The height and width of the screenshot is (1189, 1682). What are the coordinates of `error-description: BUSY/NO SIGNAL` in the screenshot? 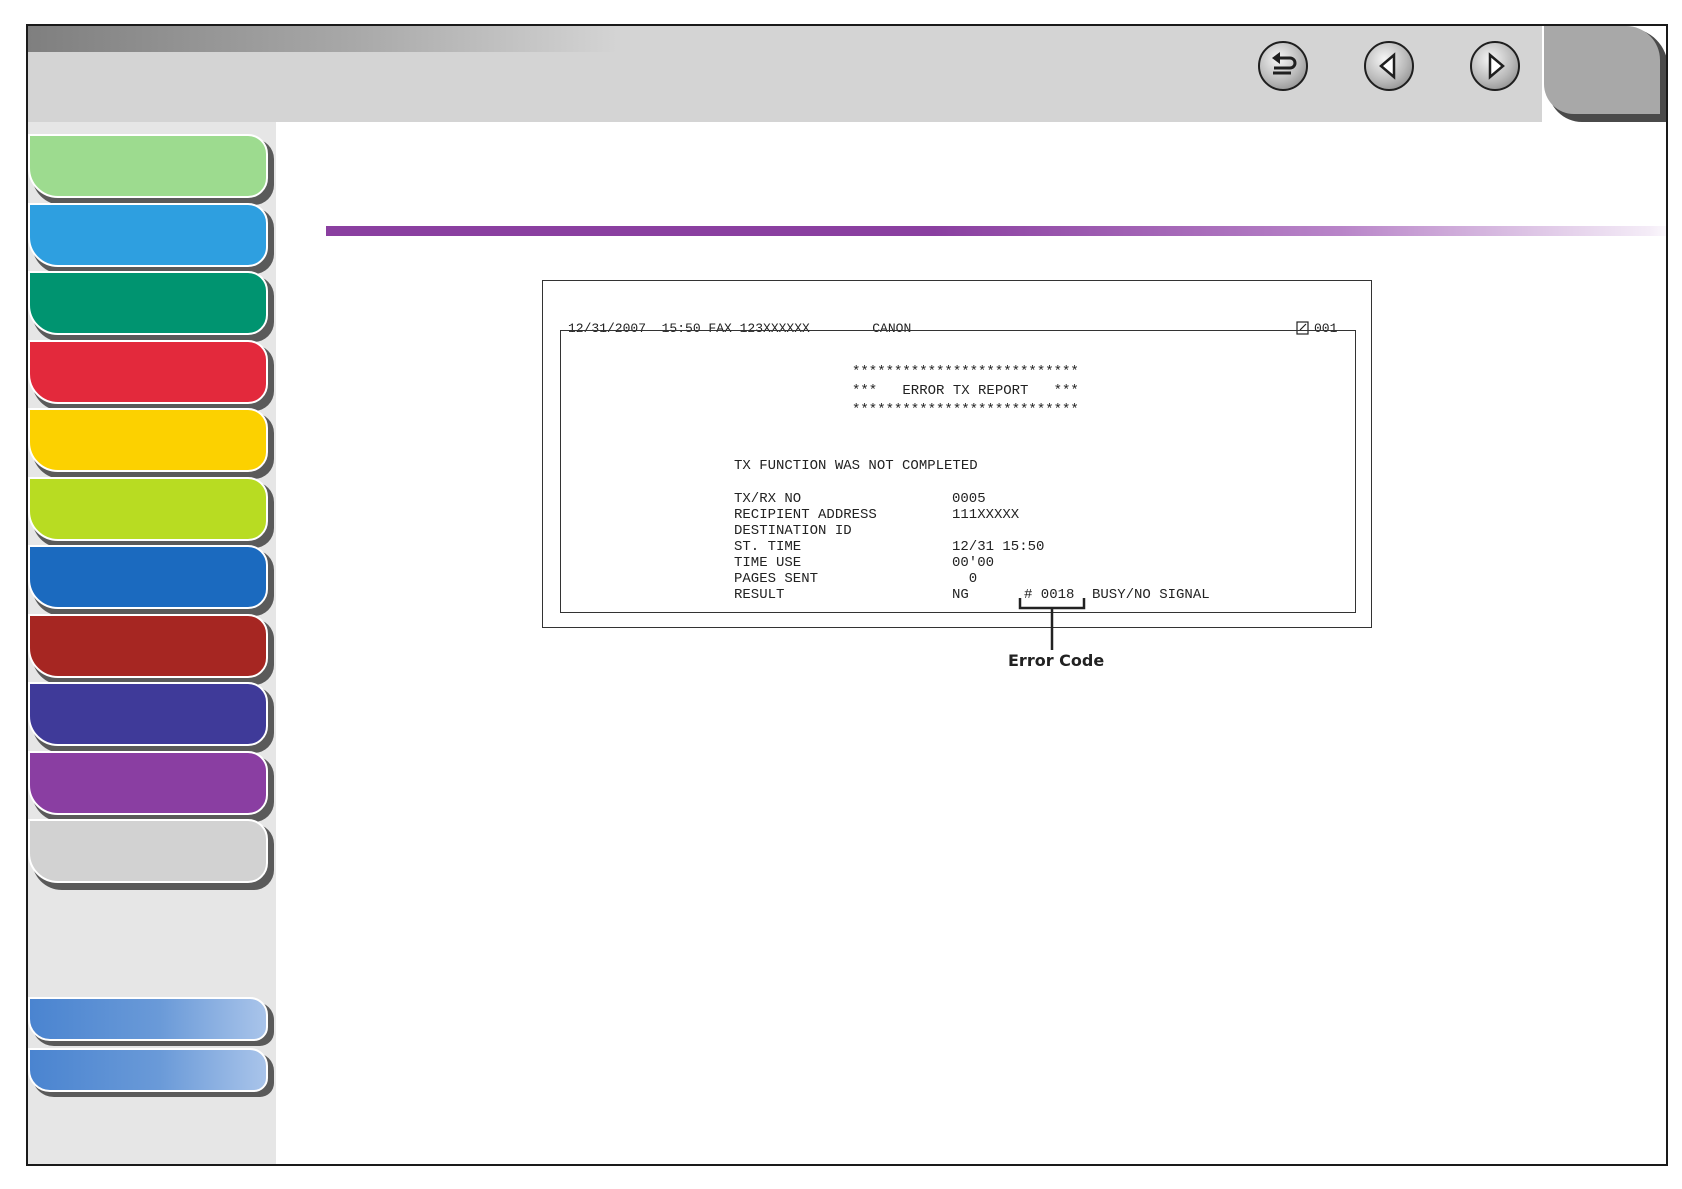 It's located at (1151, 595).